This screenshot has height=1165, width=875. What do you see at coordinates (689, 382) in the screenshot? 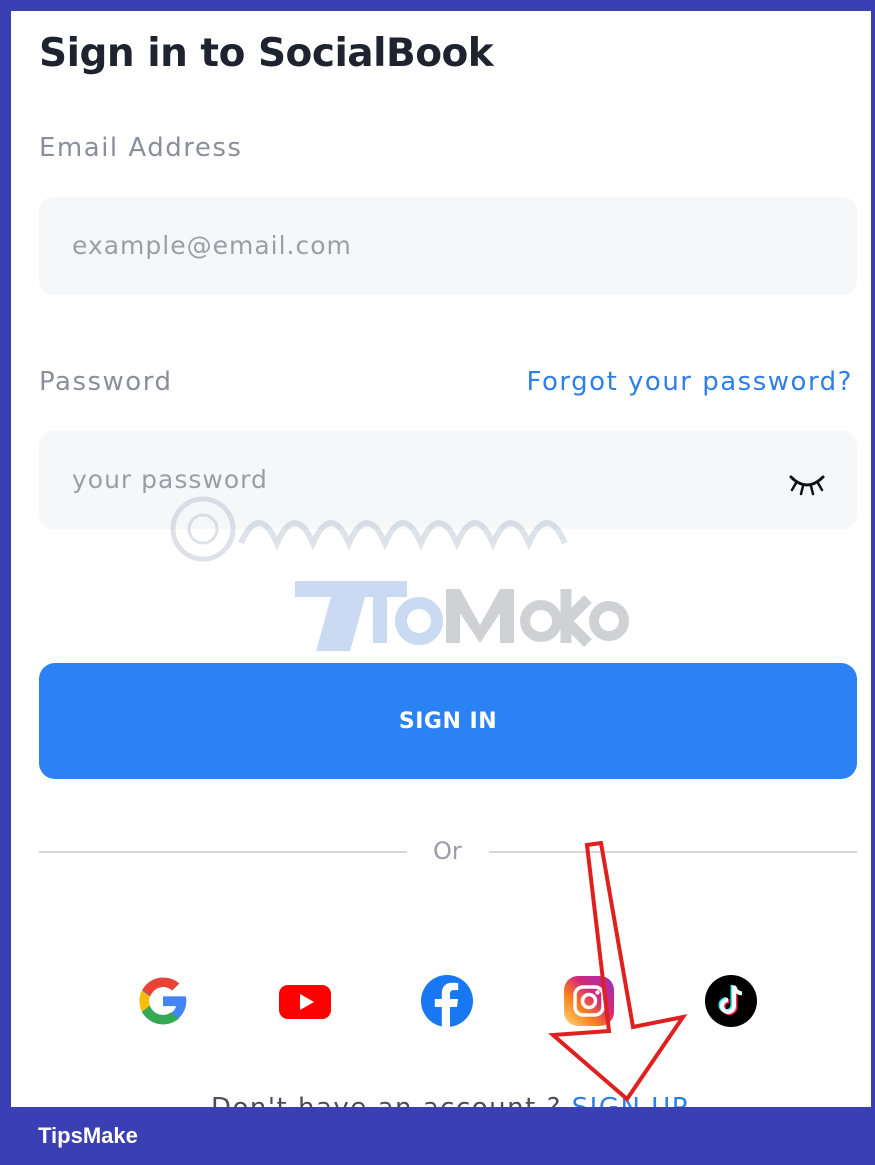
I see `forgot-password-link: Forgot your password?` at bounding box center [689, 382].